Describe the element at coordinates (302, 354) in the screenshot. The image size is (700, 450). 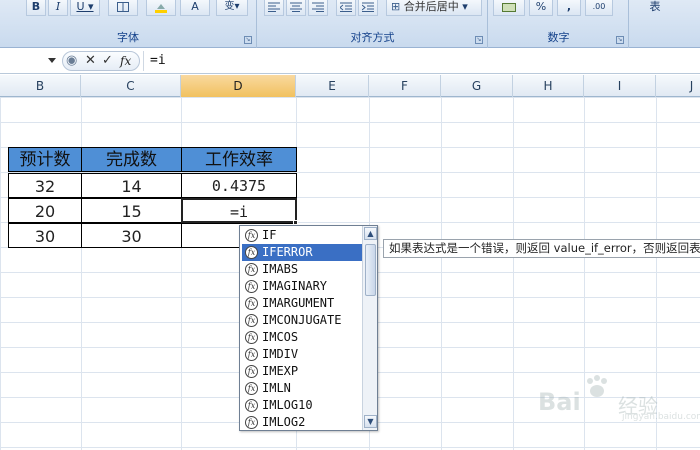
I see `autocomplete-item: fx IMDIV` at that location.